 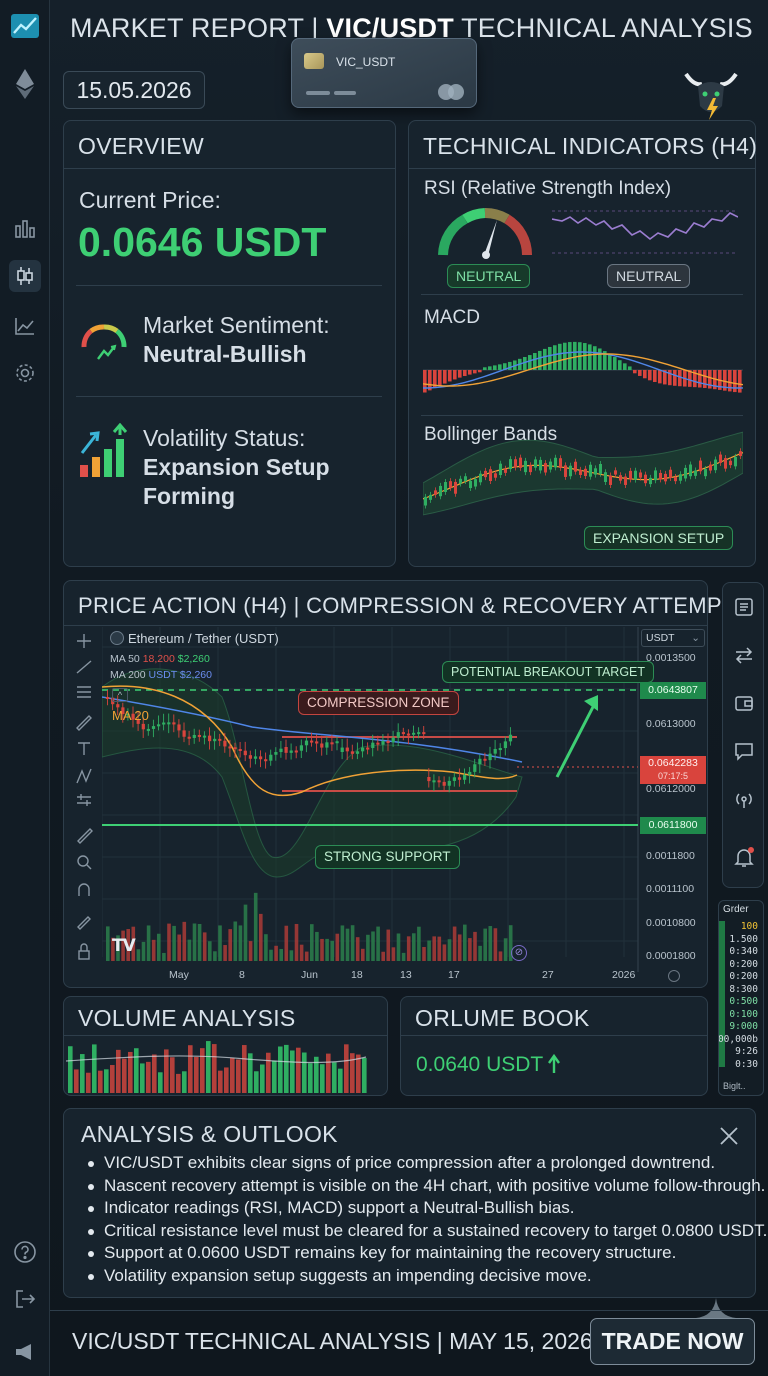 I want to click on settings-icon, so click(x=25, y=373).